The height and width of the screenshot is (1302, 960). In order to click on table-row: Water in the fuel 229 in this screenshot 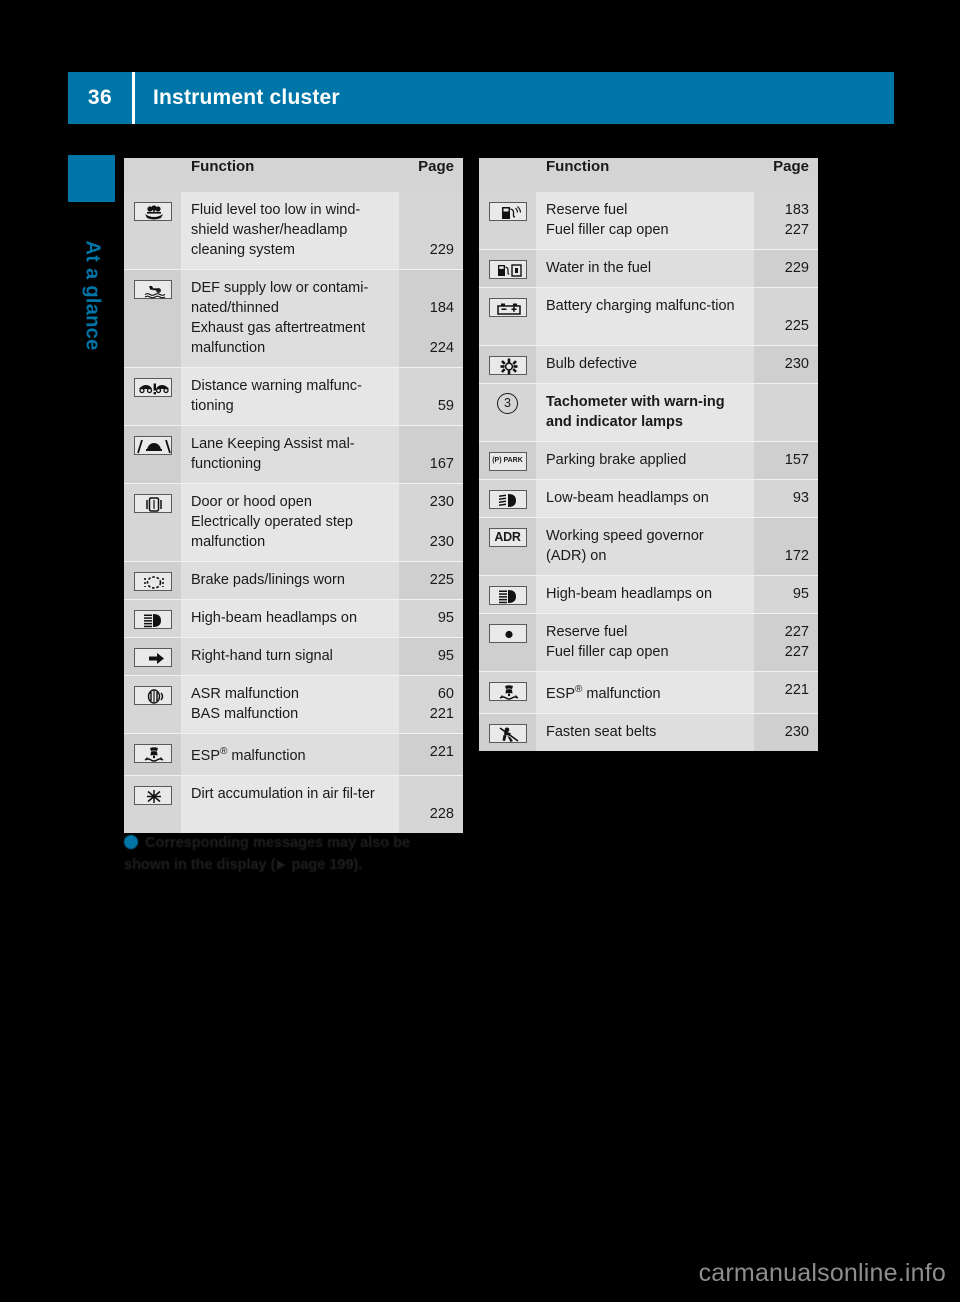, I will do `click(648, 268)`.